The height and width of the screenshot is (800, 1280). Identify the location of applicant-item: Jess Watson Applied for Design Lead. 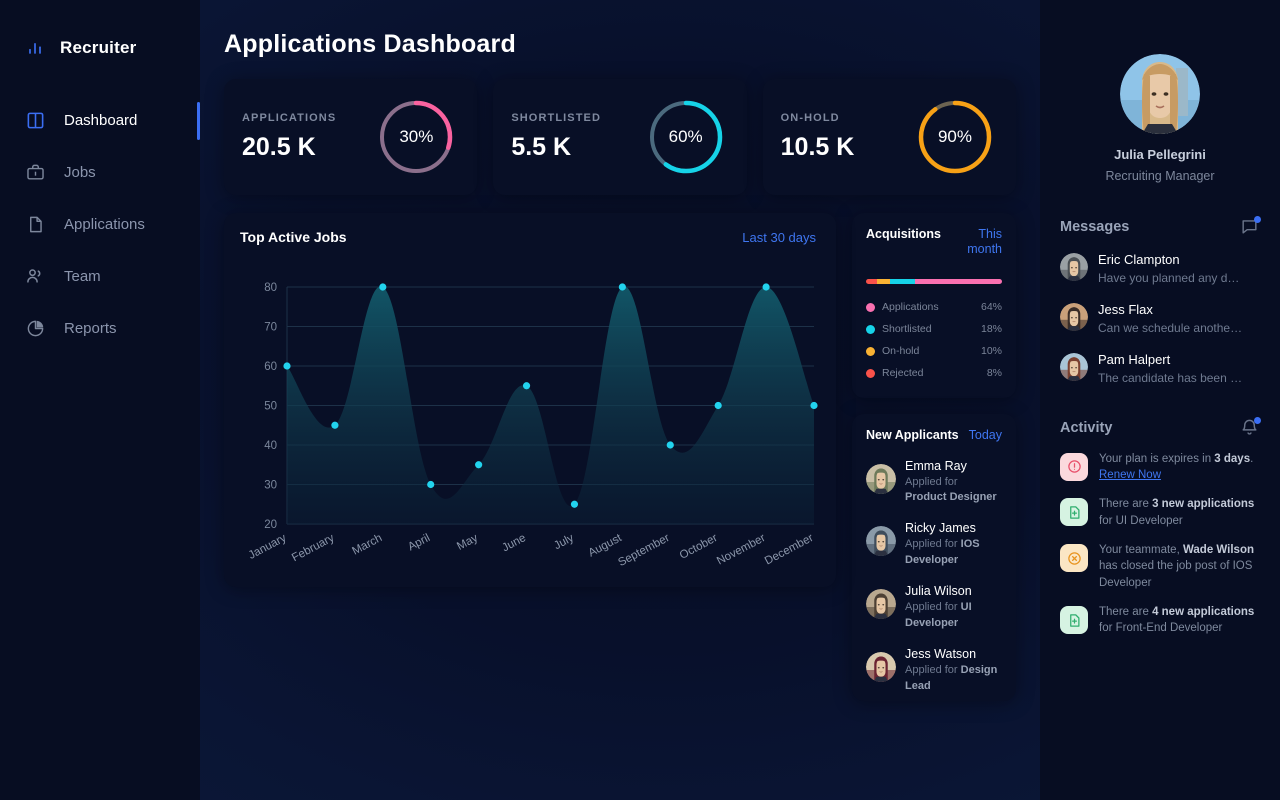
(934, 670).